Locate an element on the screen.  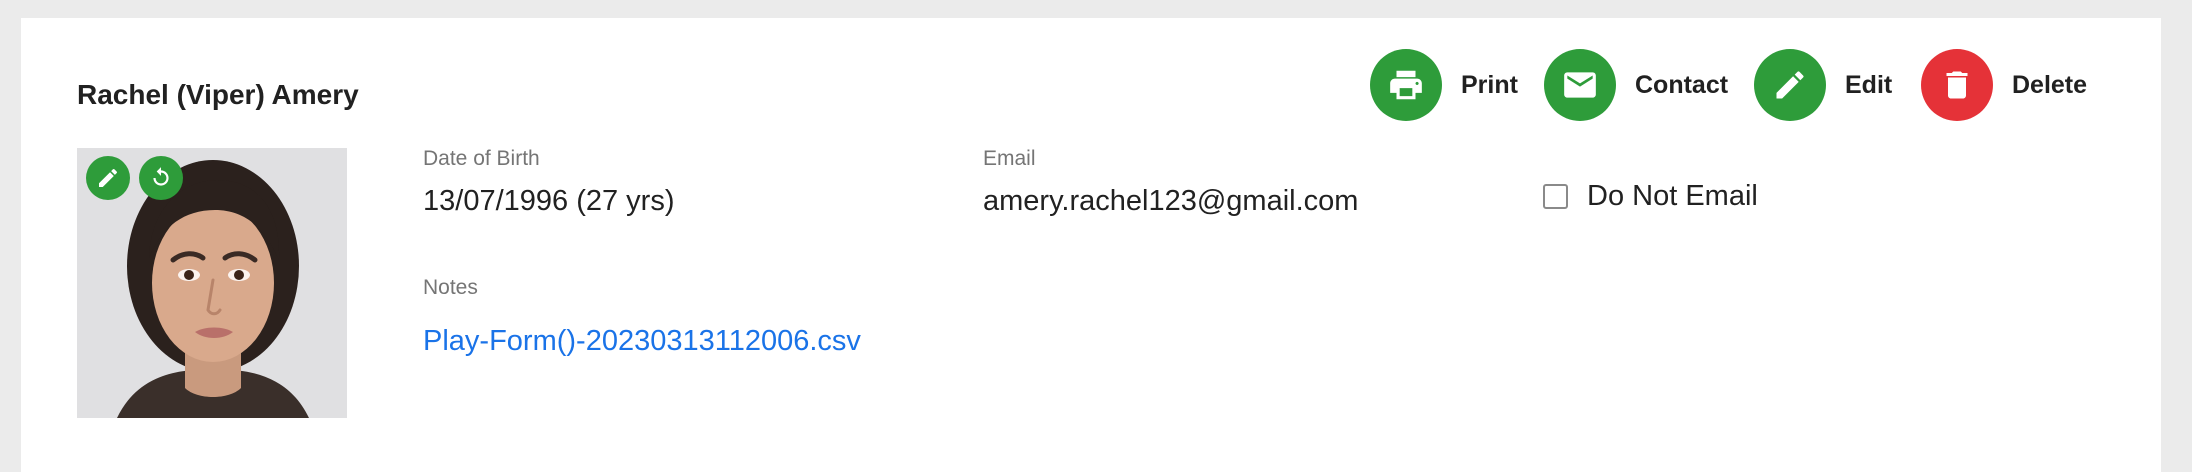
edit-button-circle is located at coordinates (1790, 85).